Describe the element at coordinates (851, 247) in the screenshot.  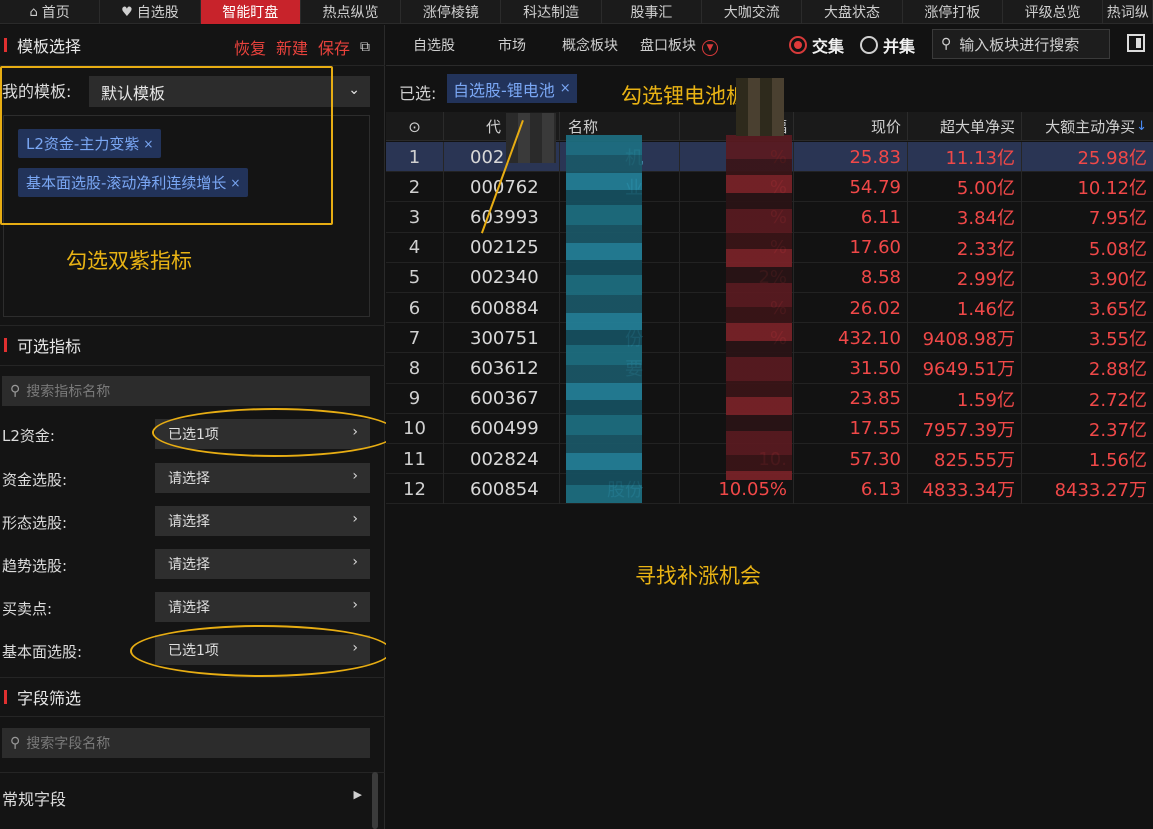
I see `cell-price: 17.60` at that location.